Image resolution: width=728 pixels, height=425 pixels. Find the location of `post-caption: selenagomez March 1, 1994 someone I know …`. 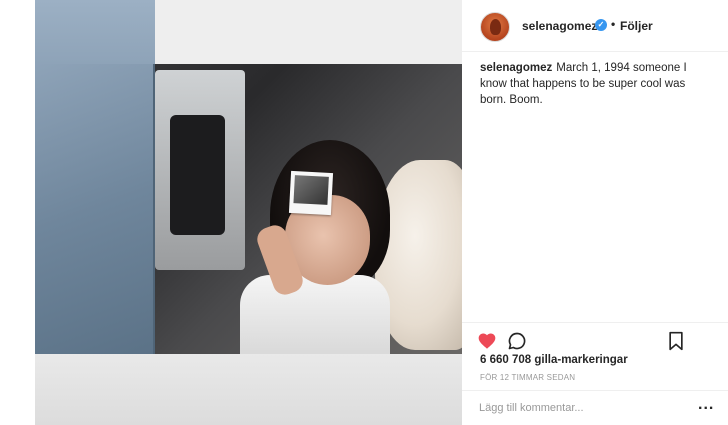

post-caption: selenagomez March 1, 1994 someone I know … is located at coordinates (590, 84).